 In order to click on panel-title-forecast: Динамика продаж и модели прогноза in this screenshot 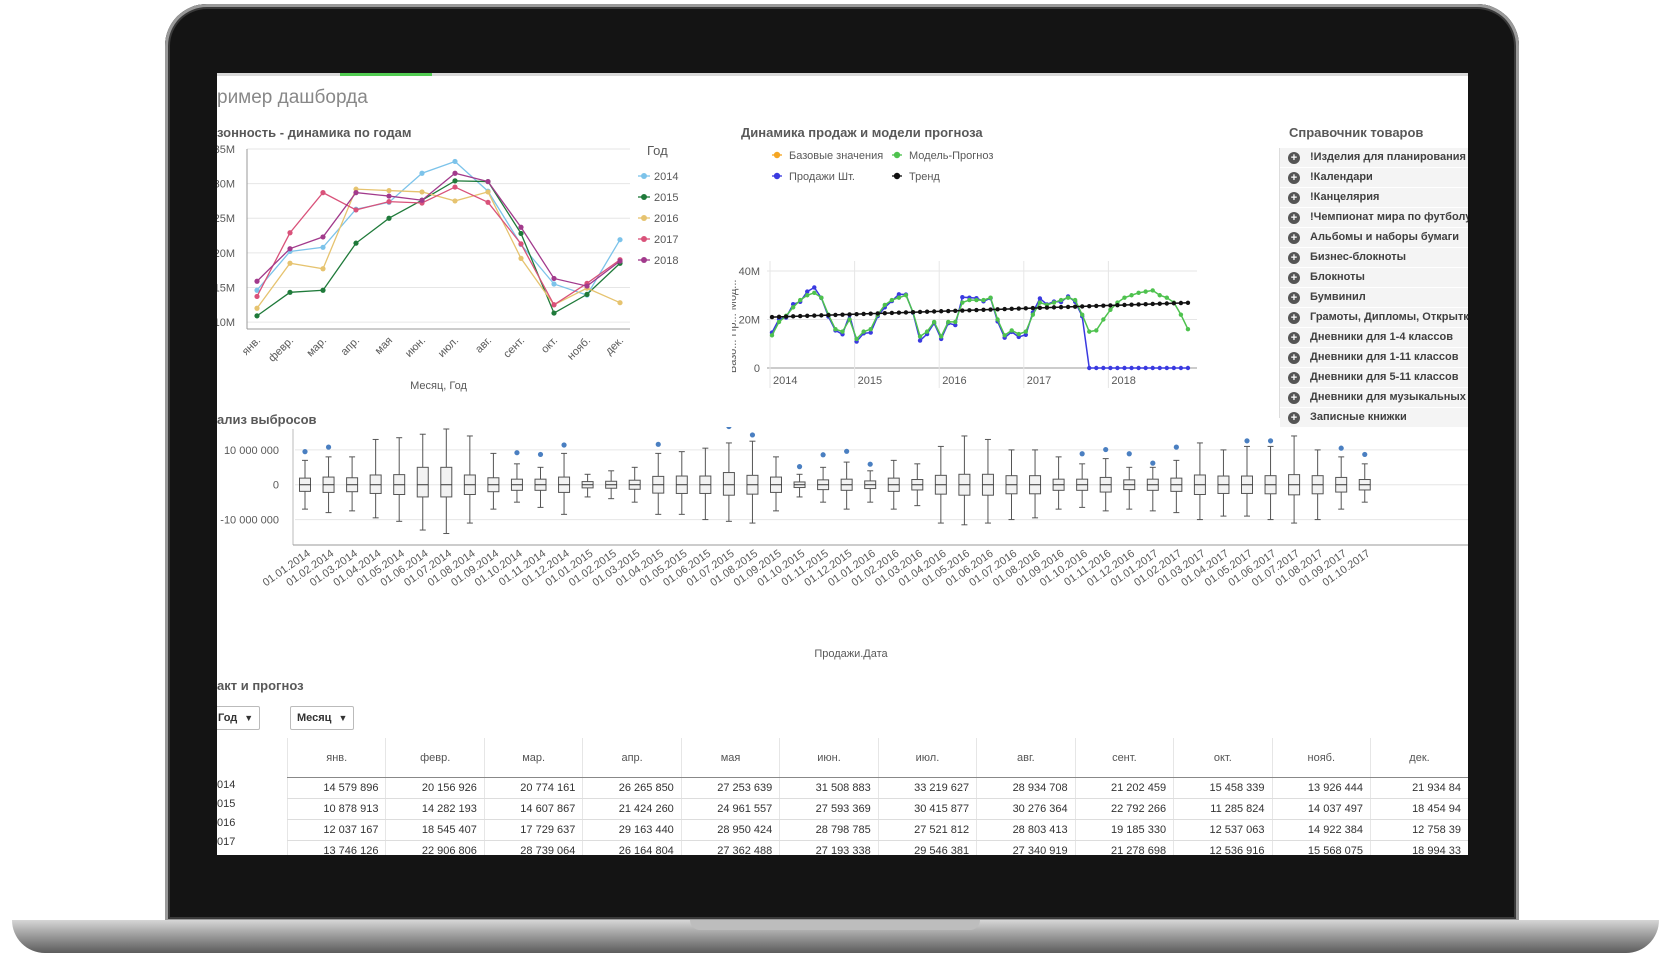, I will do `click(862, 132)`.